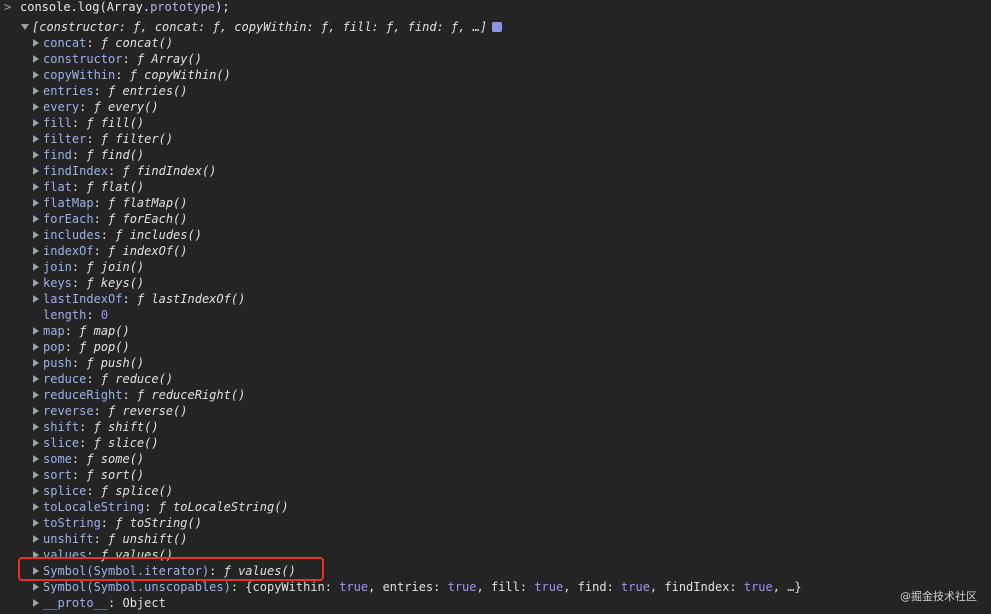  Describe the element at coordinates (495, 555) in the screenshot. I see `property-row: values: ƒ values()` at that location.